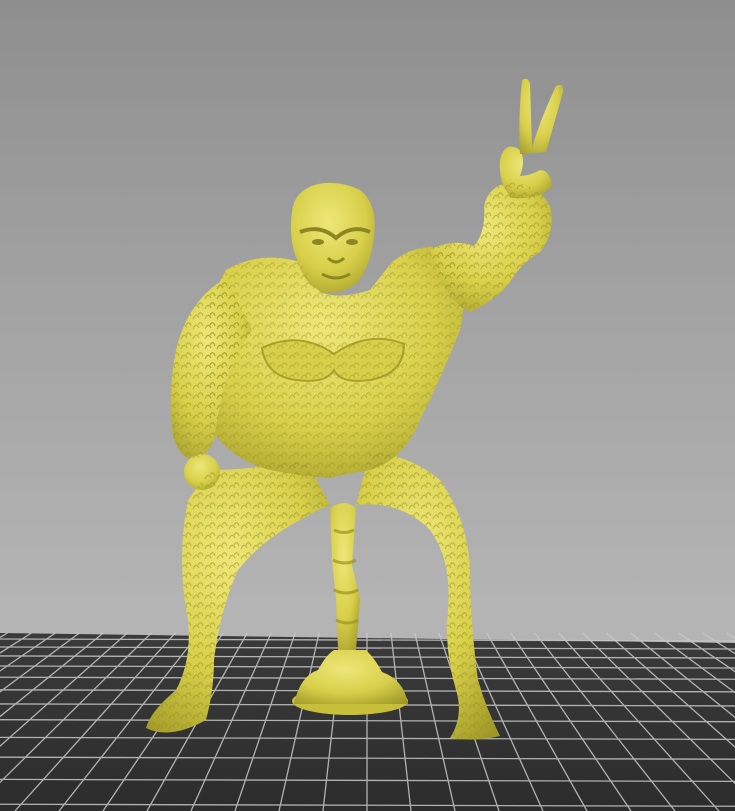 This screenshot has width=735, height=811. What do you see at coordinates (541, 116) in the screenshot?
I see `peace-sign-fingers` at bounding box center [541, 116].